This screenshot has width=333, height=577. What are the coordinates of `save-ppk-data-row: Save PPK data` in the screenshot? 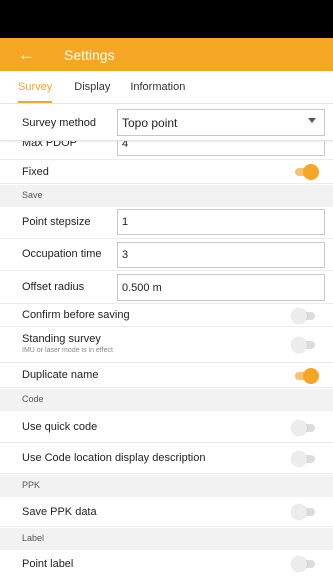 It's located at (166, 512).